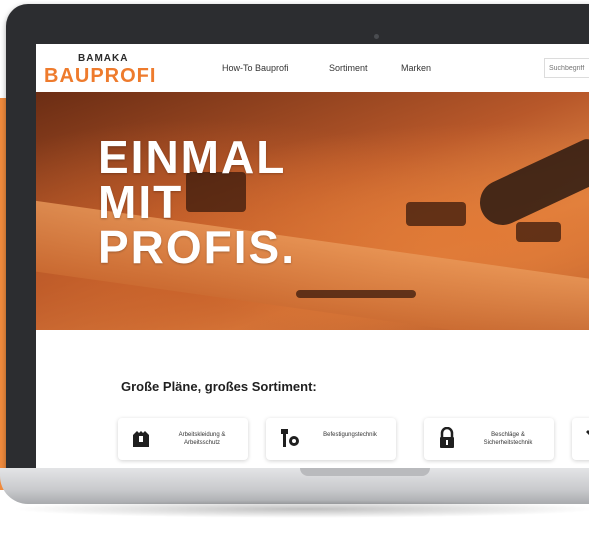  I want to click on category-card-befestigungstechnik: Befestigungstechnik, so click(331, 439).